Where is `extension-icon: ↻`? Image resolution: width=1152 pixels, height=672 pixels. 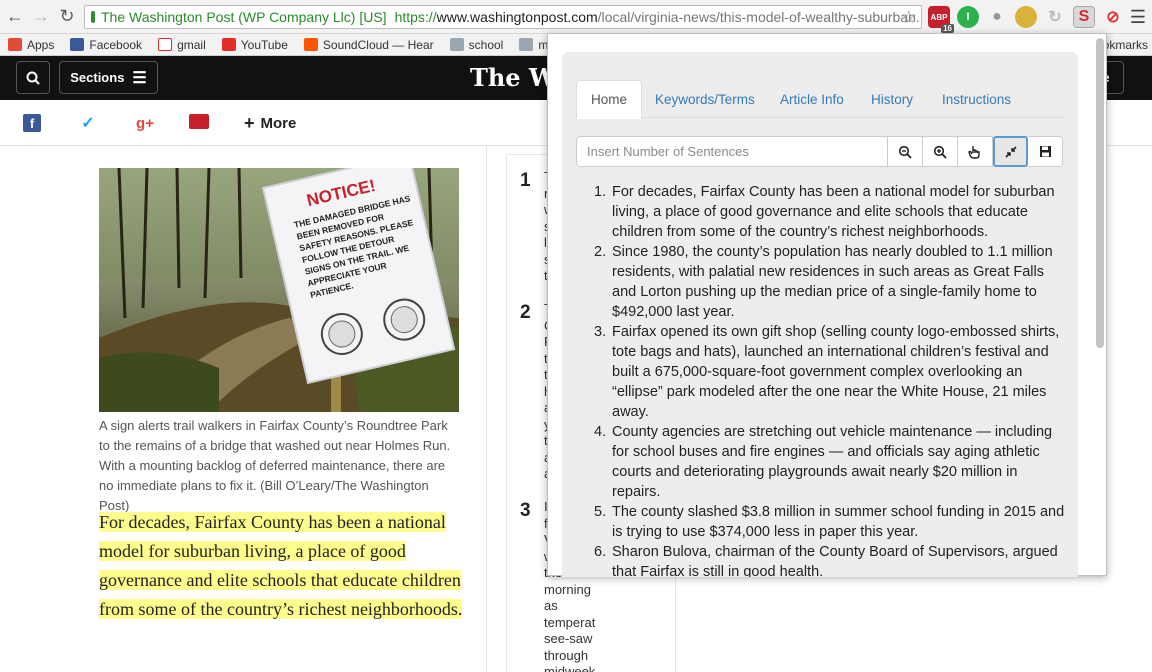 extension-icon: ↻ is located at coordinates (1055, 17).